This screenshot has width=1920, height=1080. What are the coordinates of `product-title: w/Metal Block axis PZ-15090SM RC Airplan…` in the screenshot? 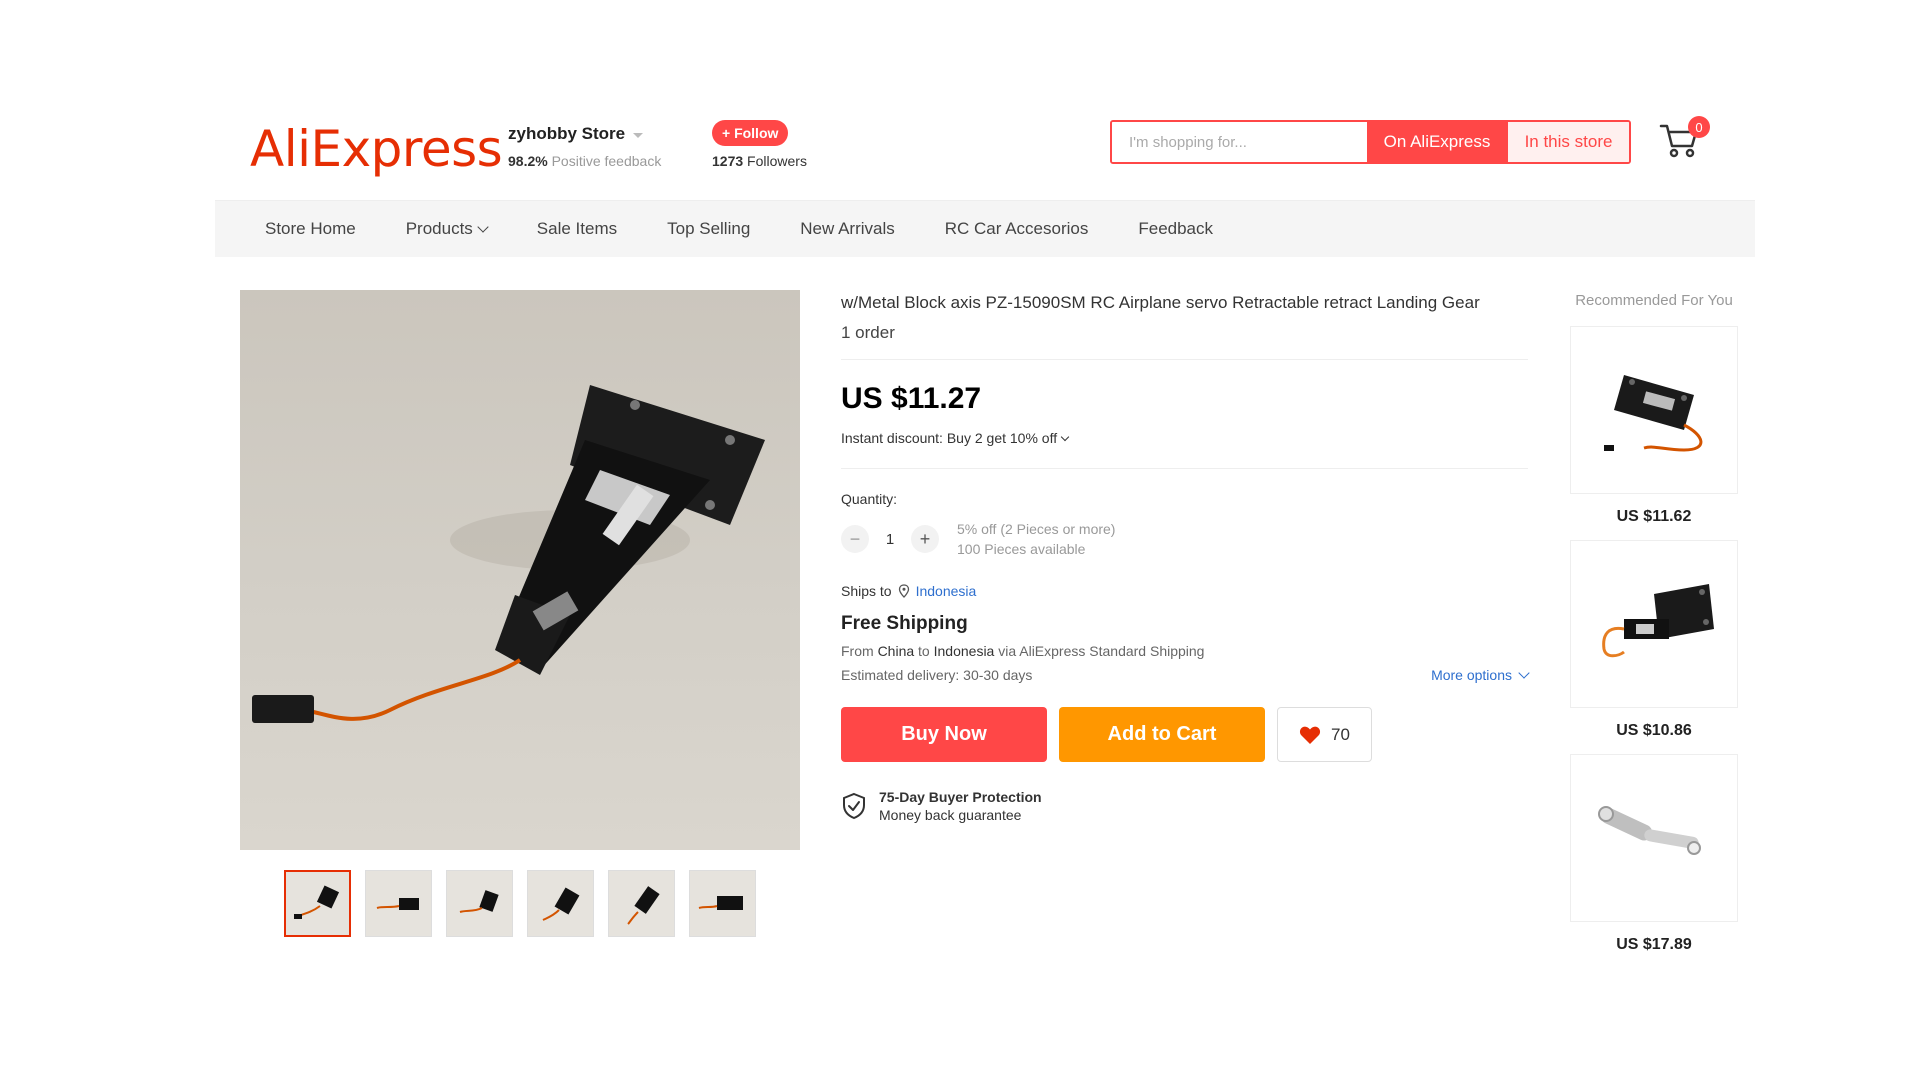 It's located at (1160, 302).